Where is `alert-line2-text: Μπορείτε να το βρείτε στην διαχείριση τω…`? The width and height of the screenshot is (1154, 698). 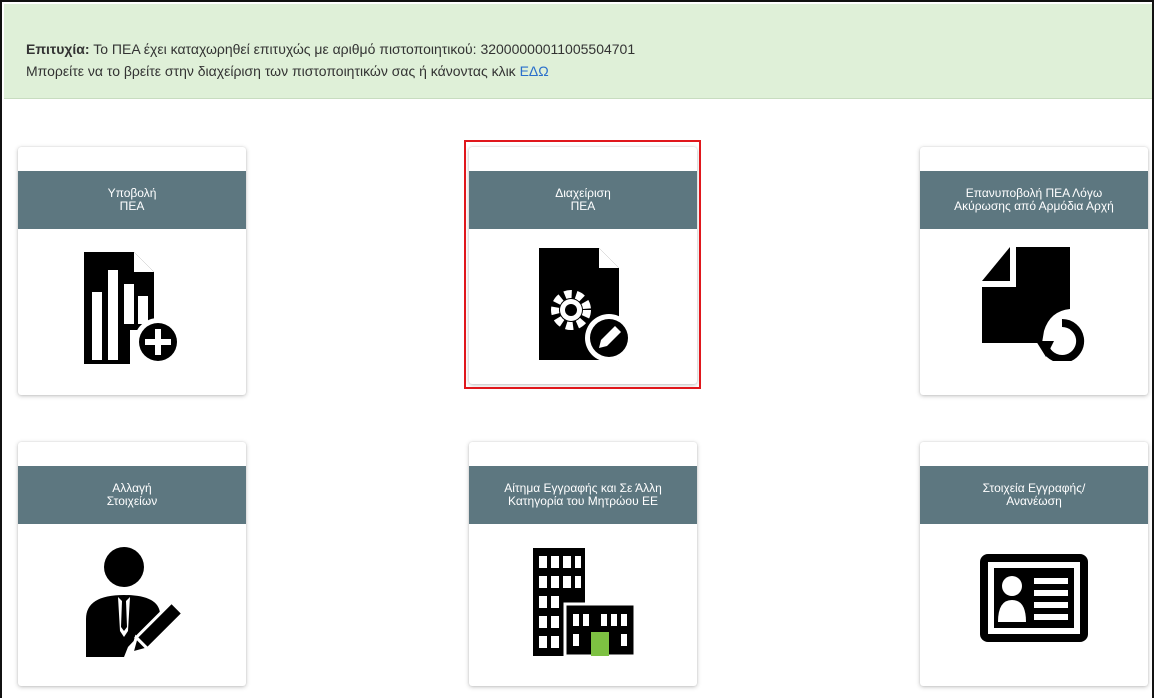 alert-line2-text: Μπορείτε να το βρείτε στην διαχείριση τω… is located at coordinates (273, 71).